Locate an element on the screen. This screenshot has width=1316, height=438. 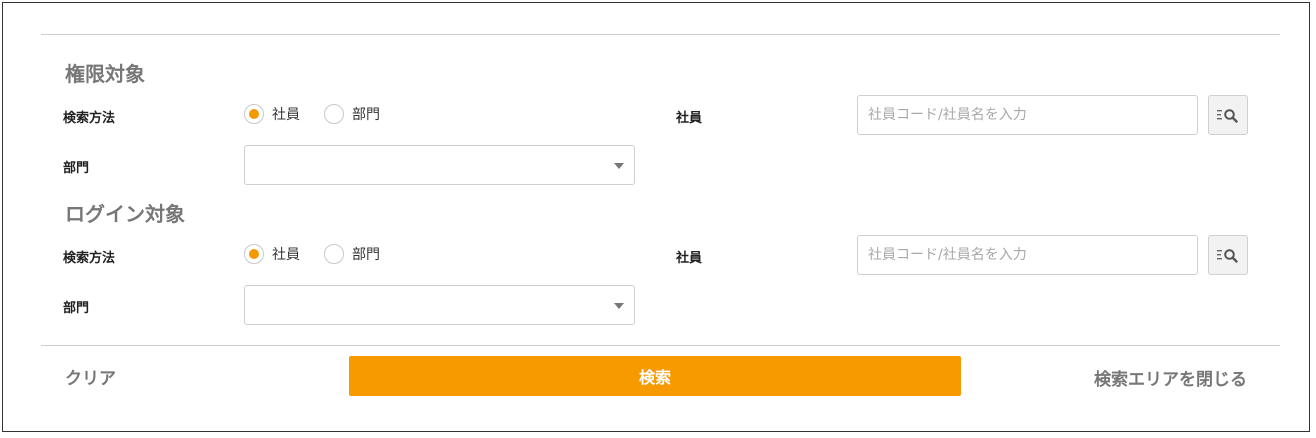
close-search-area-link: 検索エリアを閉じる is located at coordinates (1170, 377).